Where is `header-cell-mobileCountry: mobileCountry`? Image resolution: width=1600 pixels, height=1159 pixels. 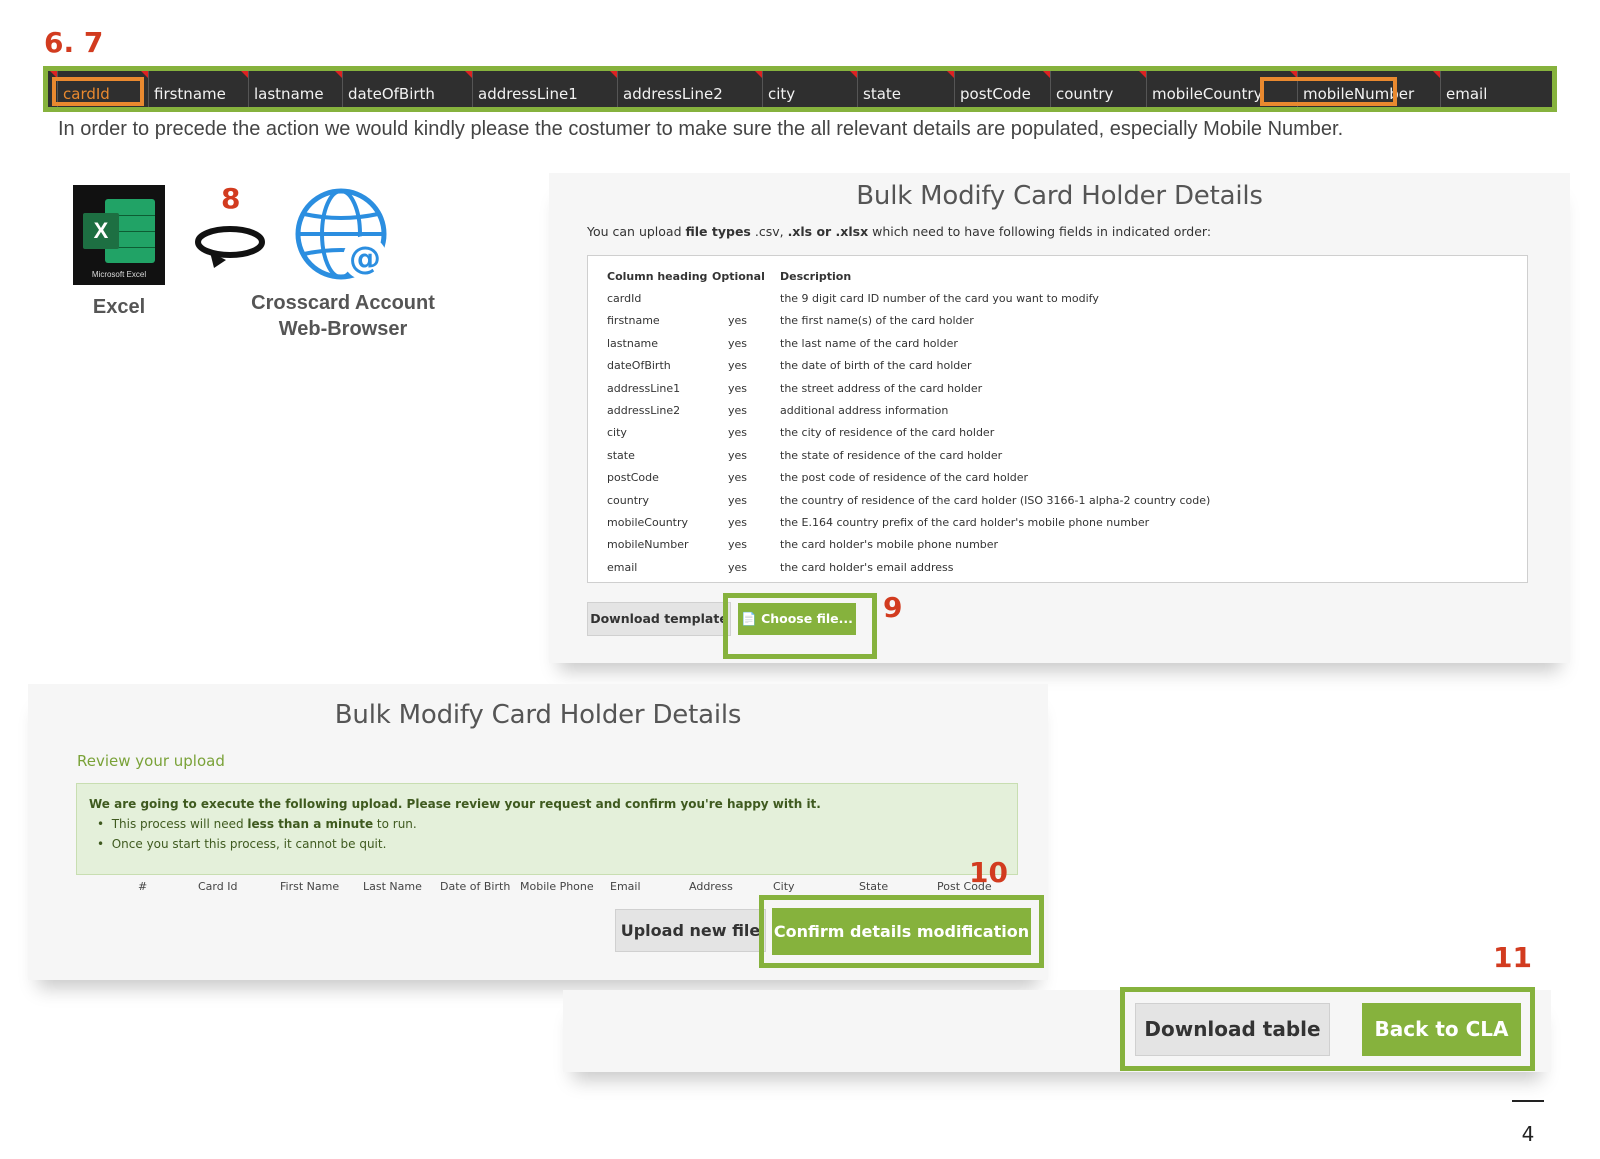 header-cell-mobileCountry: mobileCountry is located at coordinates (1207, 94).